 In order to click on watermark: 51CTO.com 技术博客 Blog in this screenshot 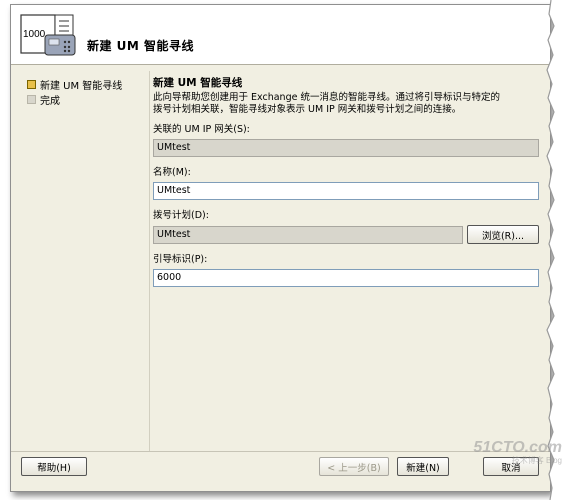, I will do `click(507, 453)`.